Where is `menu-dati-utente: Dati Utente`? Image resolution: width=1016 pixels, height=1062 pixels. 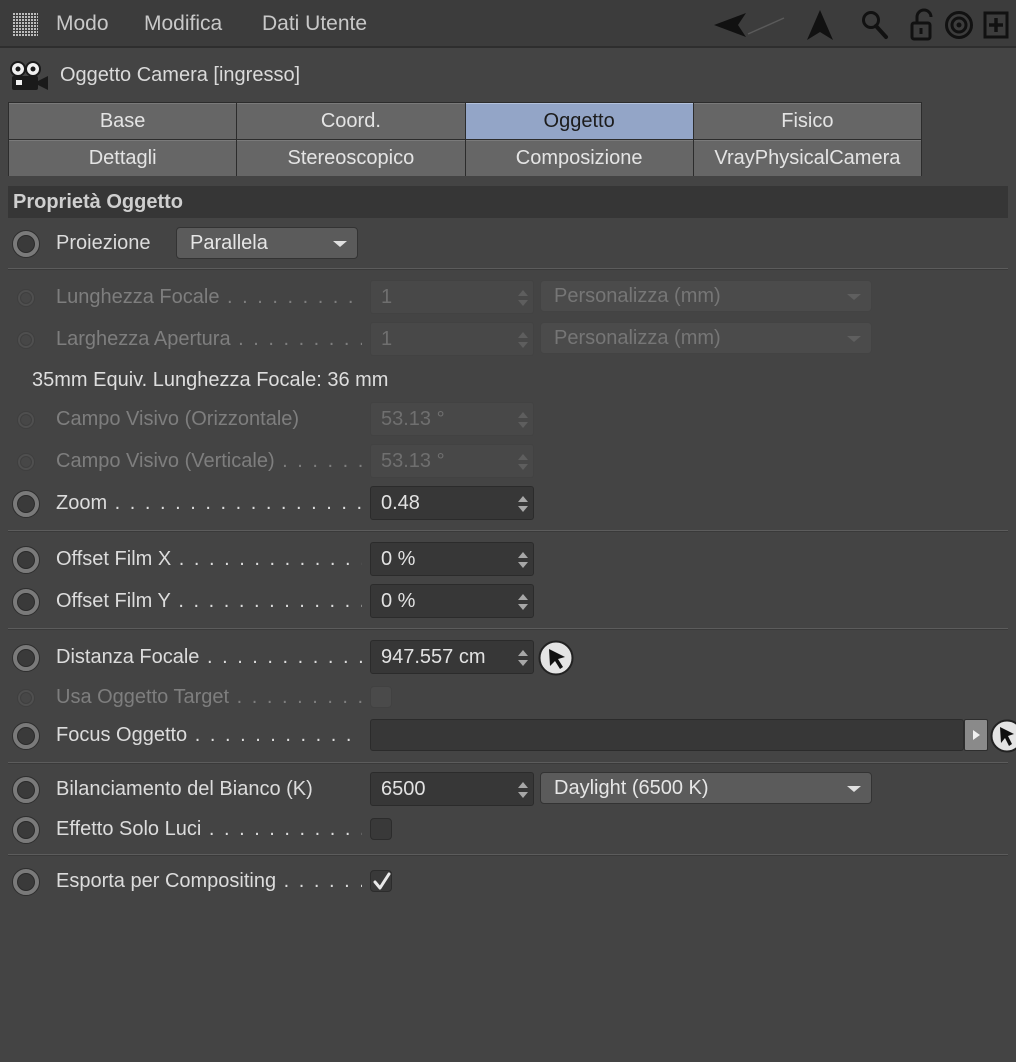 menu-dati-utente: Dati Utente is located at coordinates (314, 24).